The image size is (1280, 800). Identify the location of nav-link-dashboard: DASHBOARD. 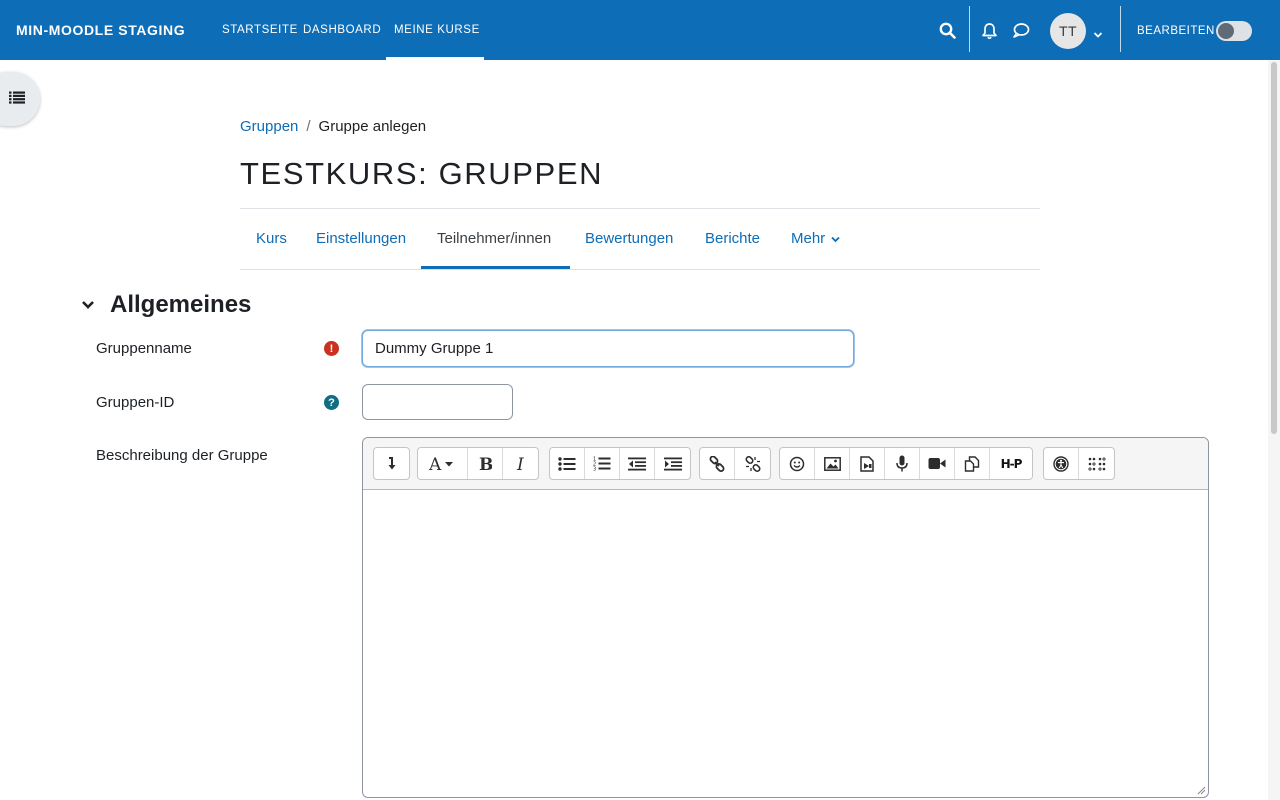
(342, 30).